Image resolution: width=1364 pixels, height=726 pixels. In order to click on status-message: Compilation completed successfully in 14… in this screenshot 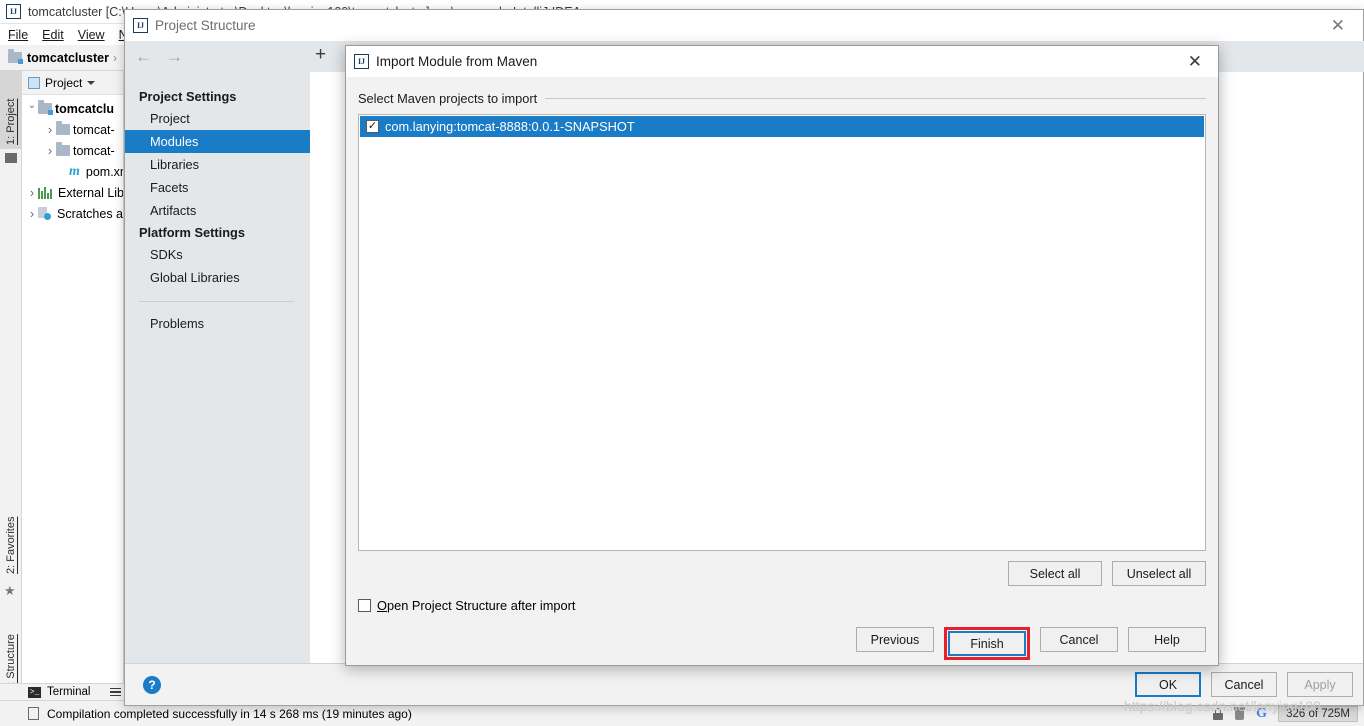, I will do `click(229, 713)`.